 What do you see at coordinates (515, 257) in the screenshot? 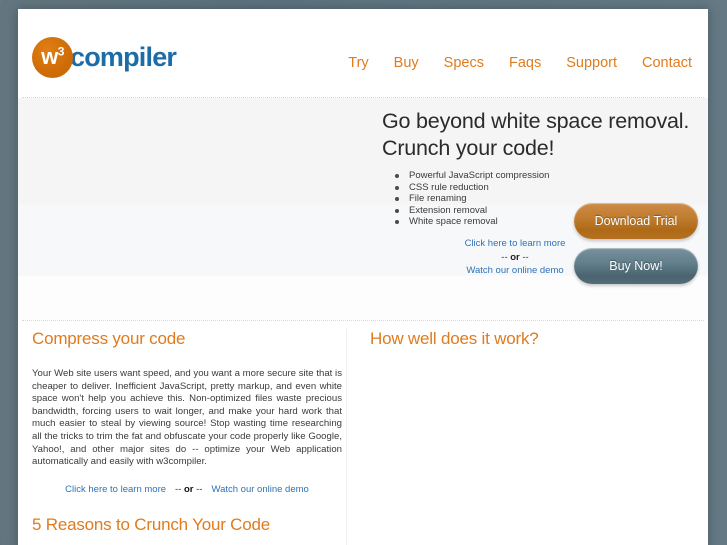
I see `hero-or-separator: -- or --` at bounding box center [515, 257].